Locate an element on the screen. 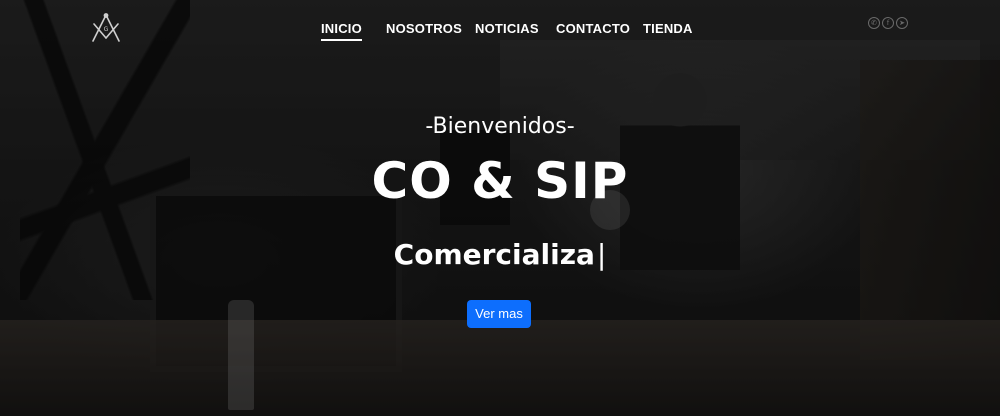 The height and width of the screenshot is (416, 1000). nav-item-inicio: INICIO is located at coordinates (341, 31).